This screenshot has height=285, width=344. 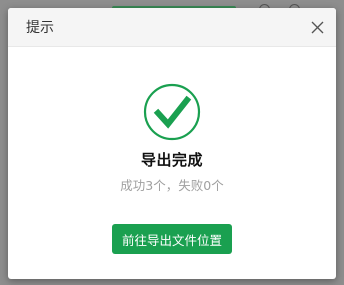 What do you see at coordinates (40, 28) in the screenshot?
I see `dialog-title: 提示` at bounding box center [40, 28].